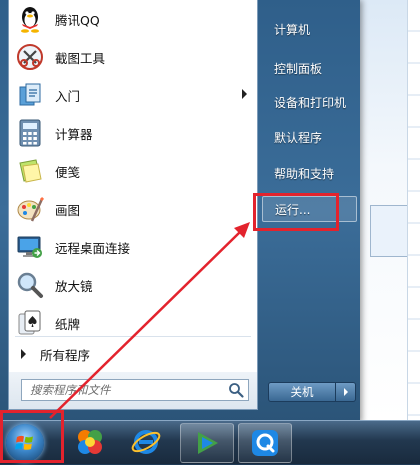 The width and height of the screenshot is (420, 465). What do you see at coordinates (413, 210) in the screenshot?
I see `background-scrollbar` at bounding box center [413, 210].